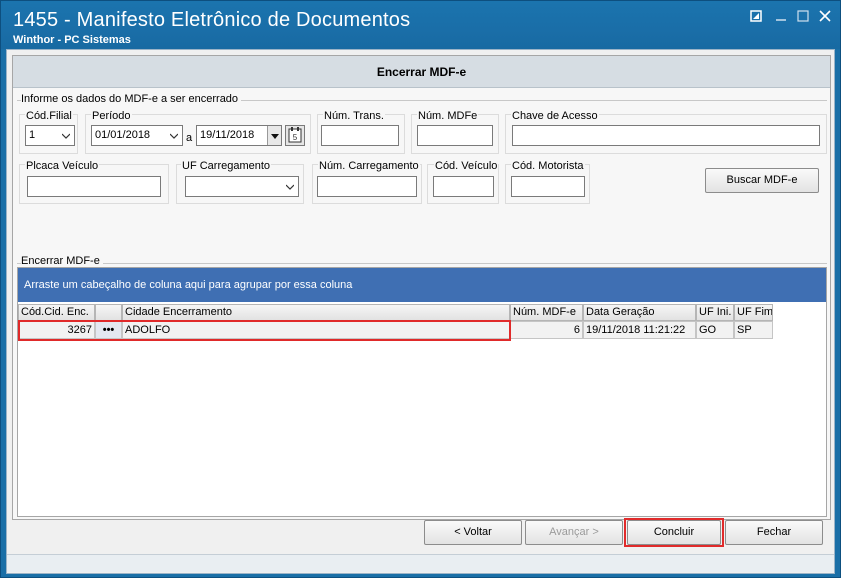 This screenshot has height=578, width=841. What do you see at coordinates (473, 532) in the screenshot?
I see `voltar-button: < Voltar` at bounding box center [473, 532].